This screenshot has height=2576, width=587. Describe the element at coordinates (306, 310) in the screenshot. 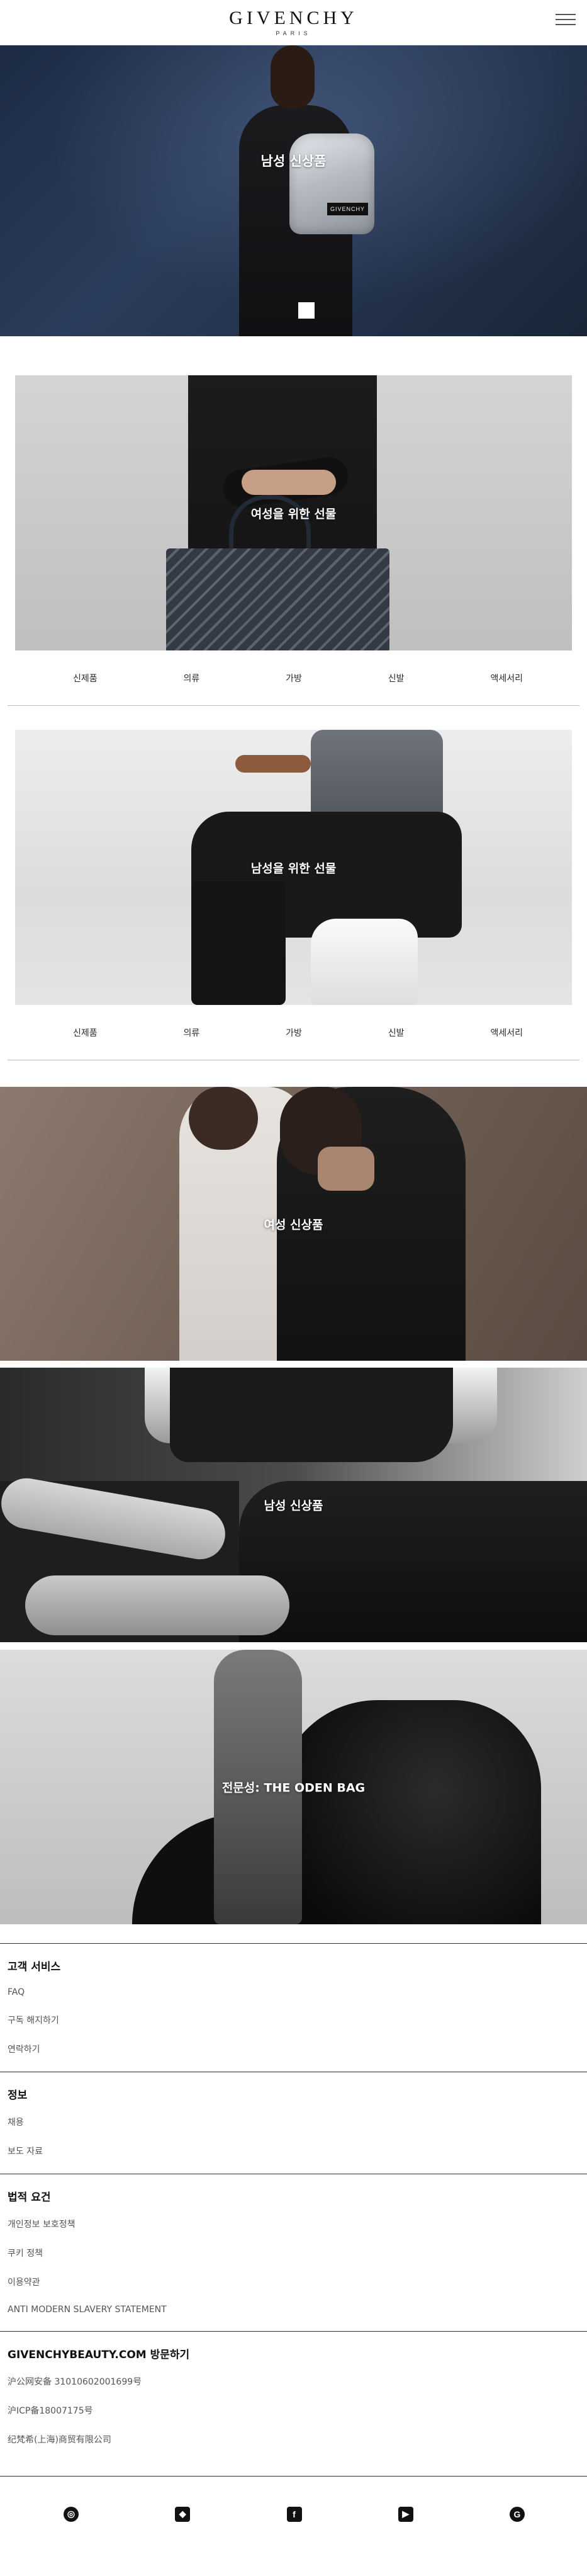

I see `hero-indicator` at that location.